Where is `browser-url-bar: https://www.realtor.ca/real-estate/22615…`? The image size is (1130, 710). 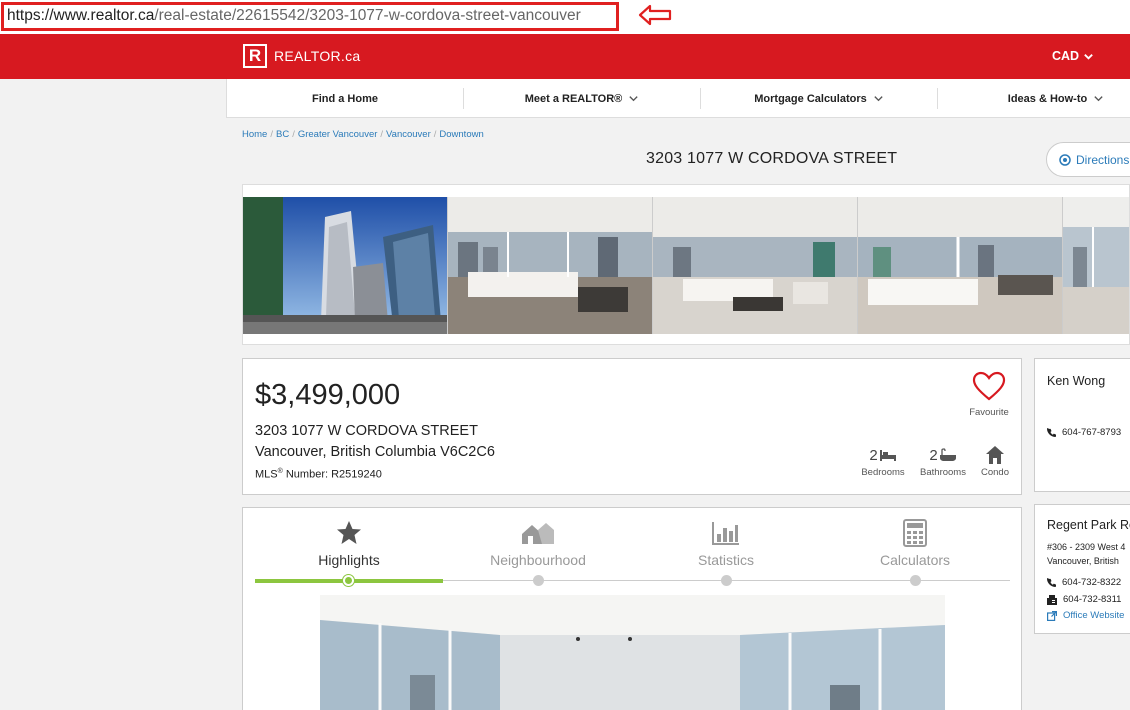 browser-url-bar: https://www.realtor.ca/real-estate/22615… is located at coordinates (565, 17).